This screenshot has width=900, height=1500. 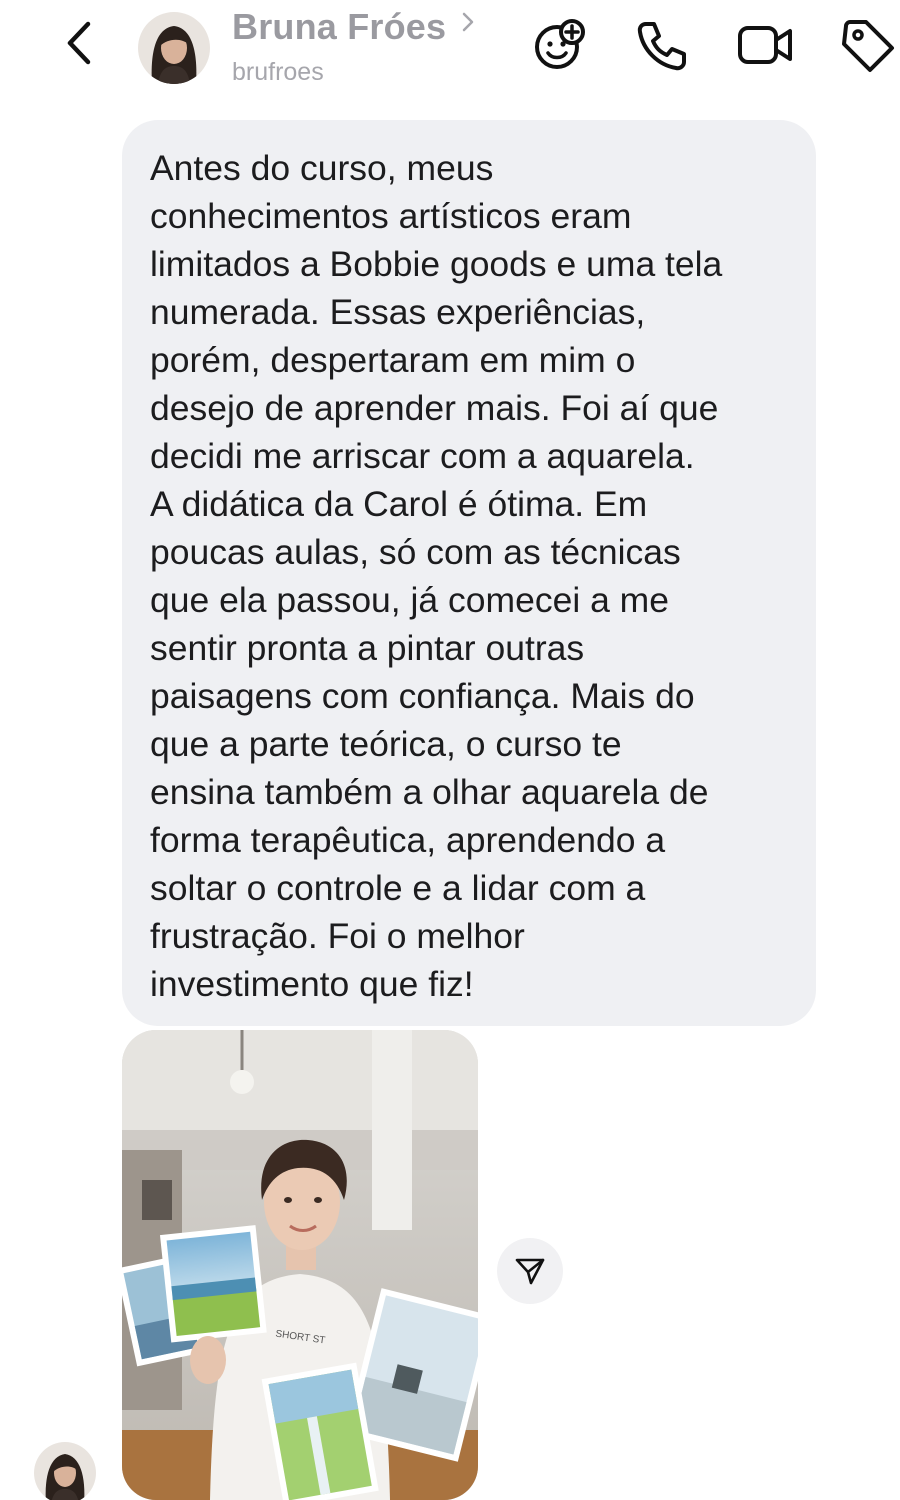 I want to click on tag-icon, so click(x=867, y=45).